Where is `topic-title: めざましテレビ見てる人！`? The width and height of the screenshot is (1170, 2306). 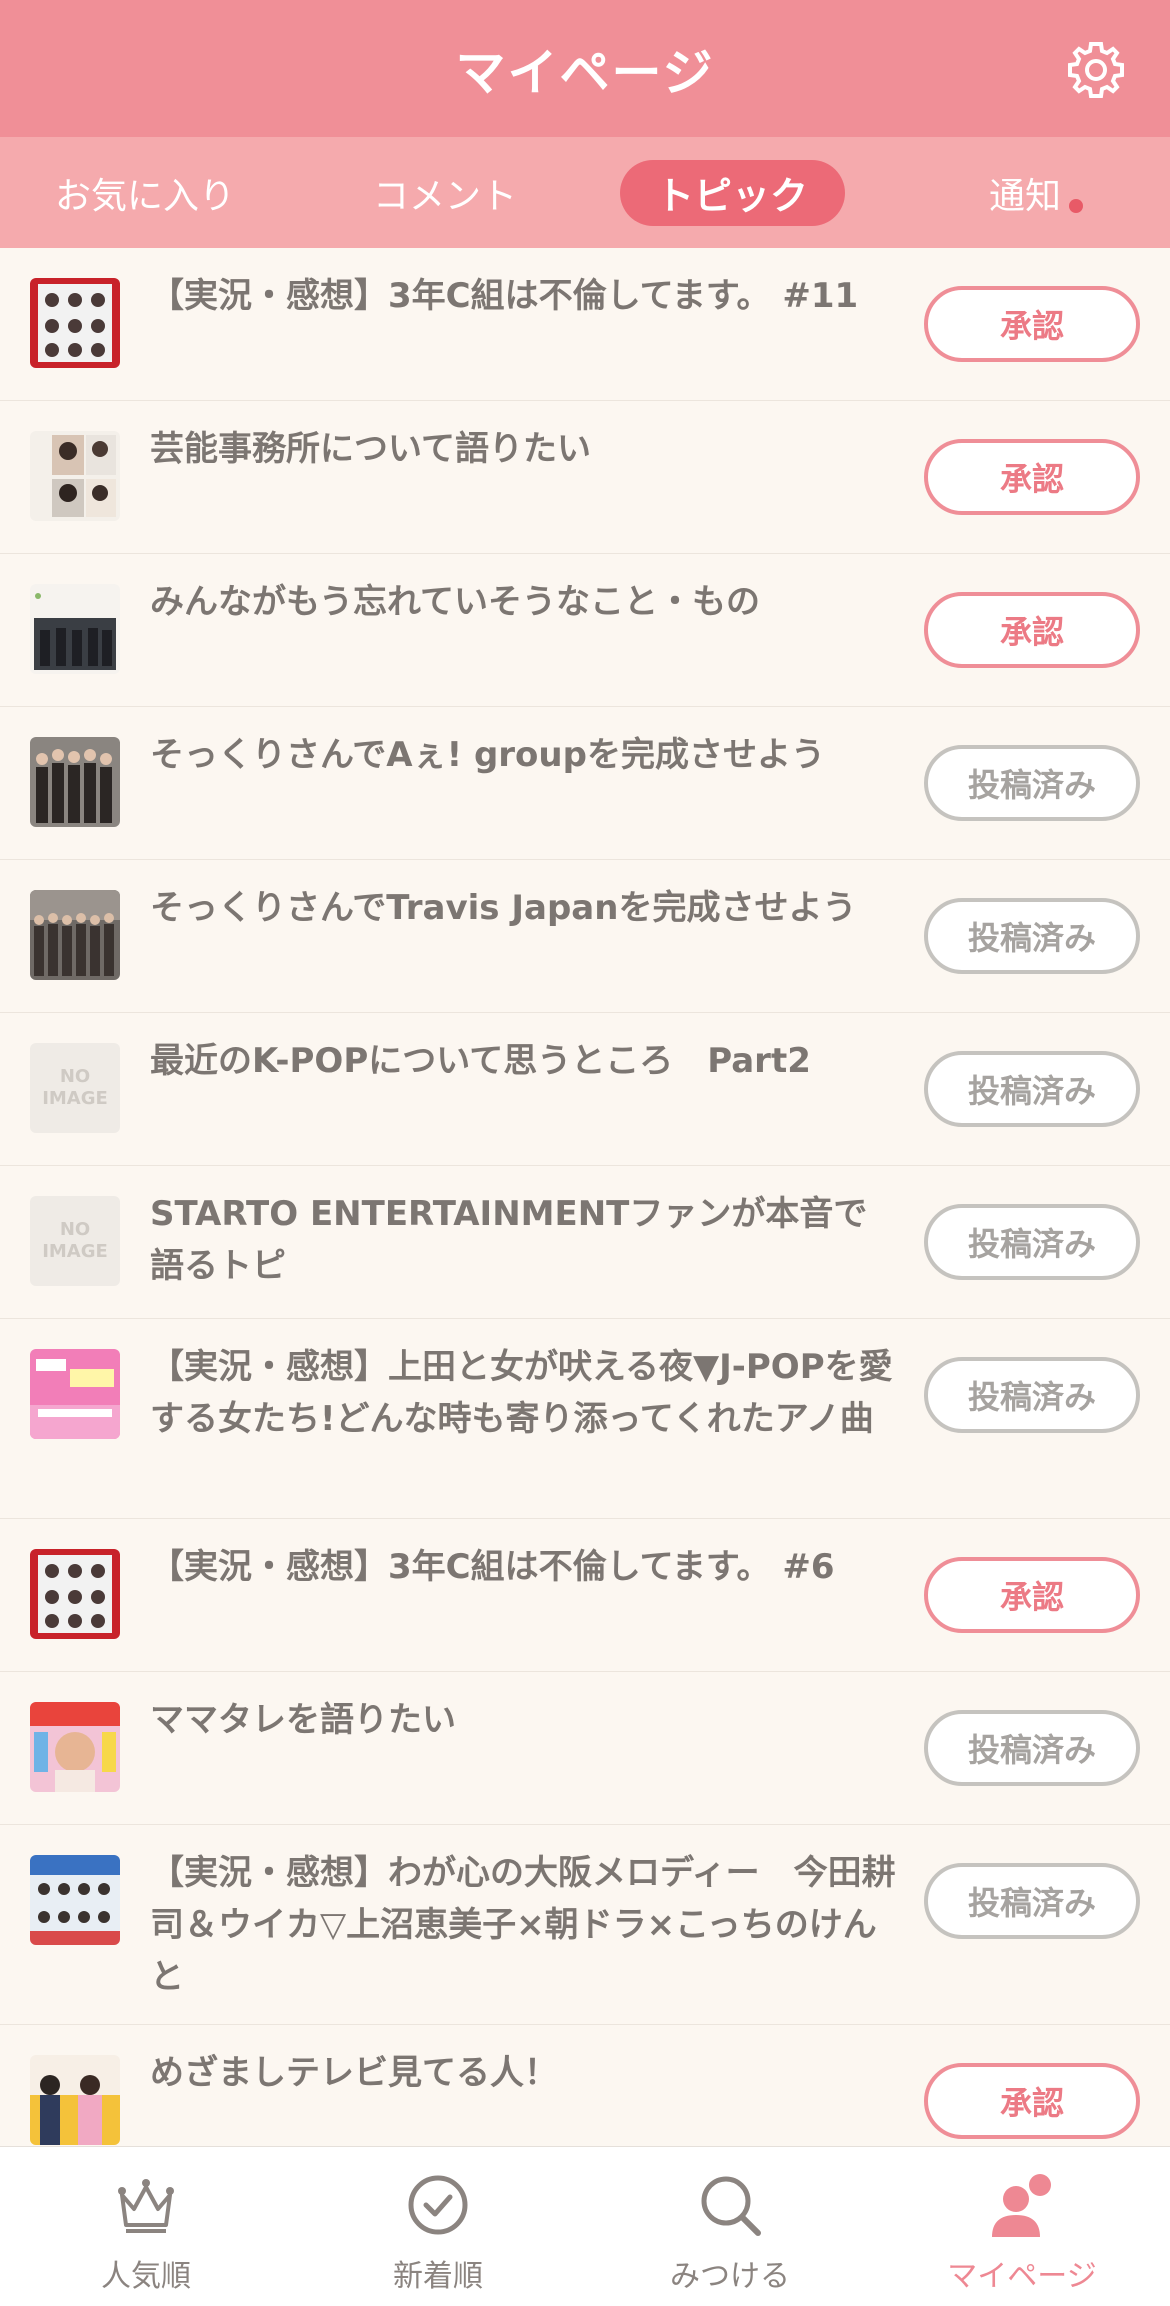
topic-title: めざましテレビ見てる人！ is located at coordinates (354, 2073).